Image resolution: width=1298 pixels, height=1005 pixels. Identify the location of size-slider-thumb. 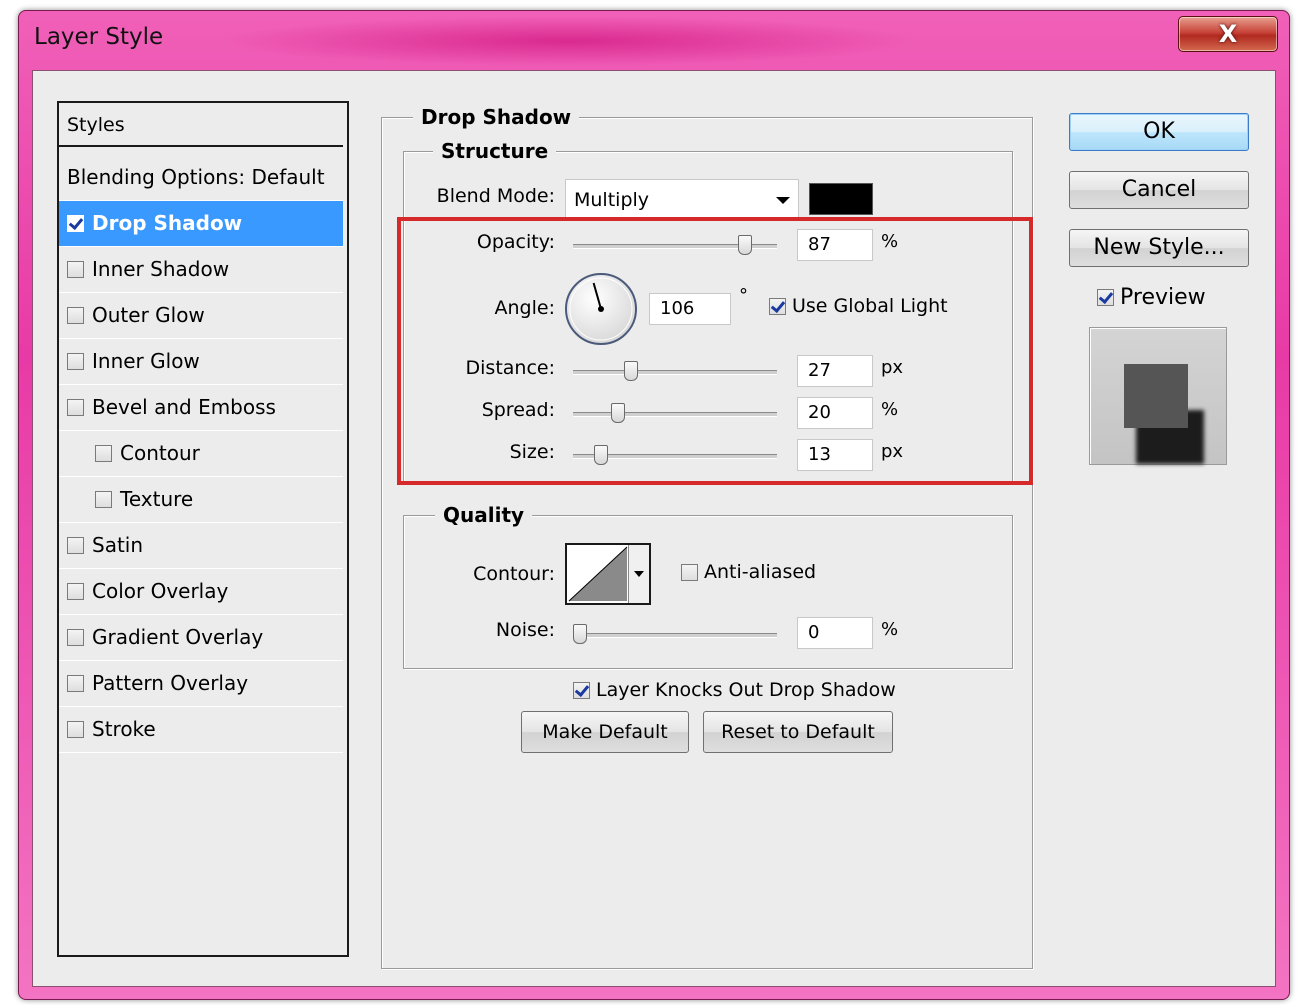
(600, 455).